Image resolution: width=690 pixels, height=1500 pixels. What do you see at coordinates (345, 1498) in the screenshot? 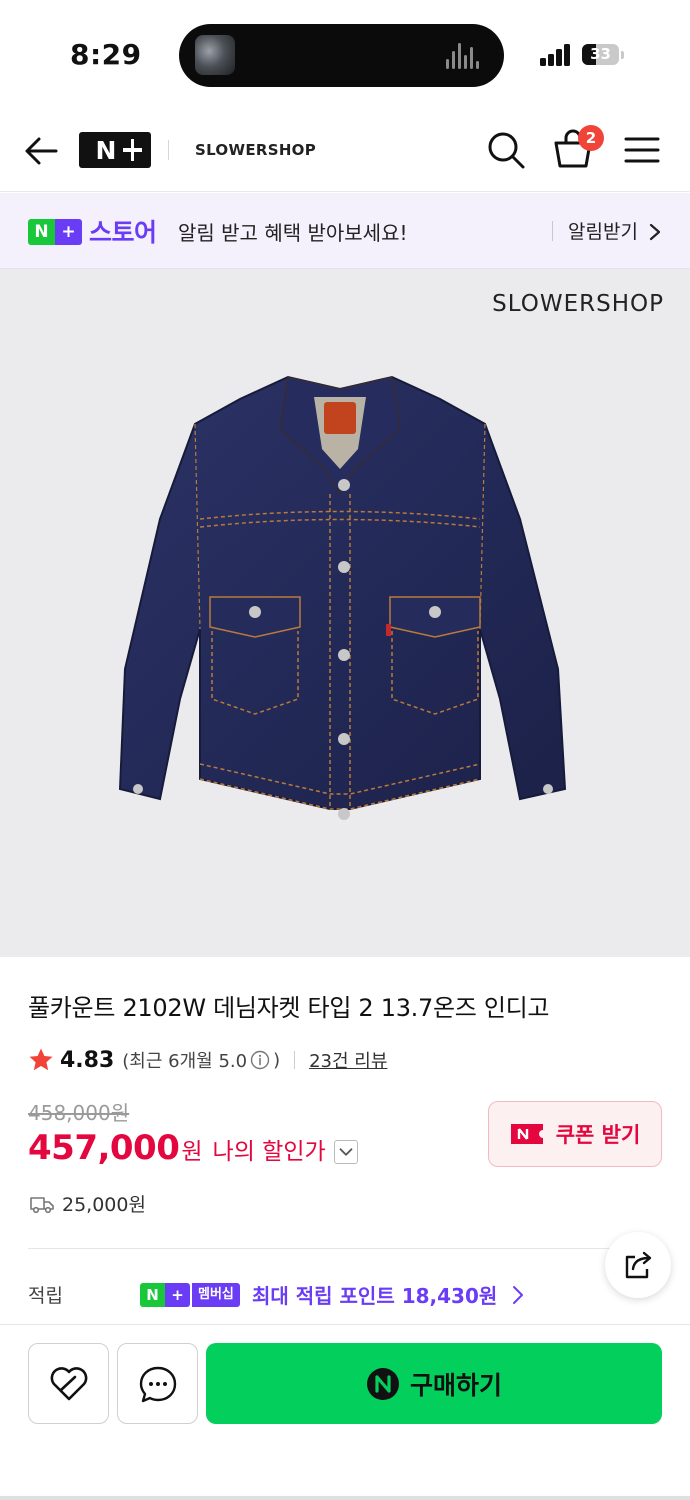
I see `home-indicator` at bounding box center [345, 1498].